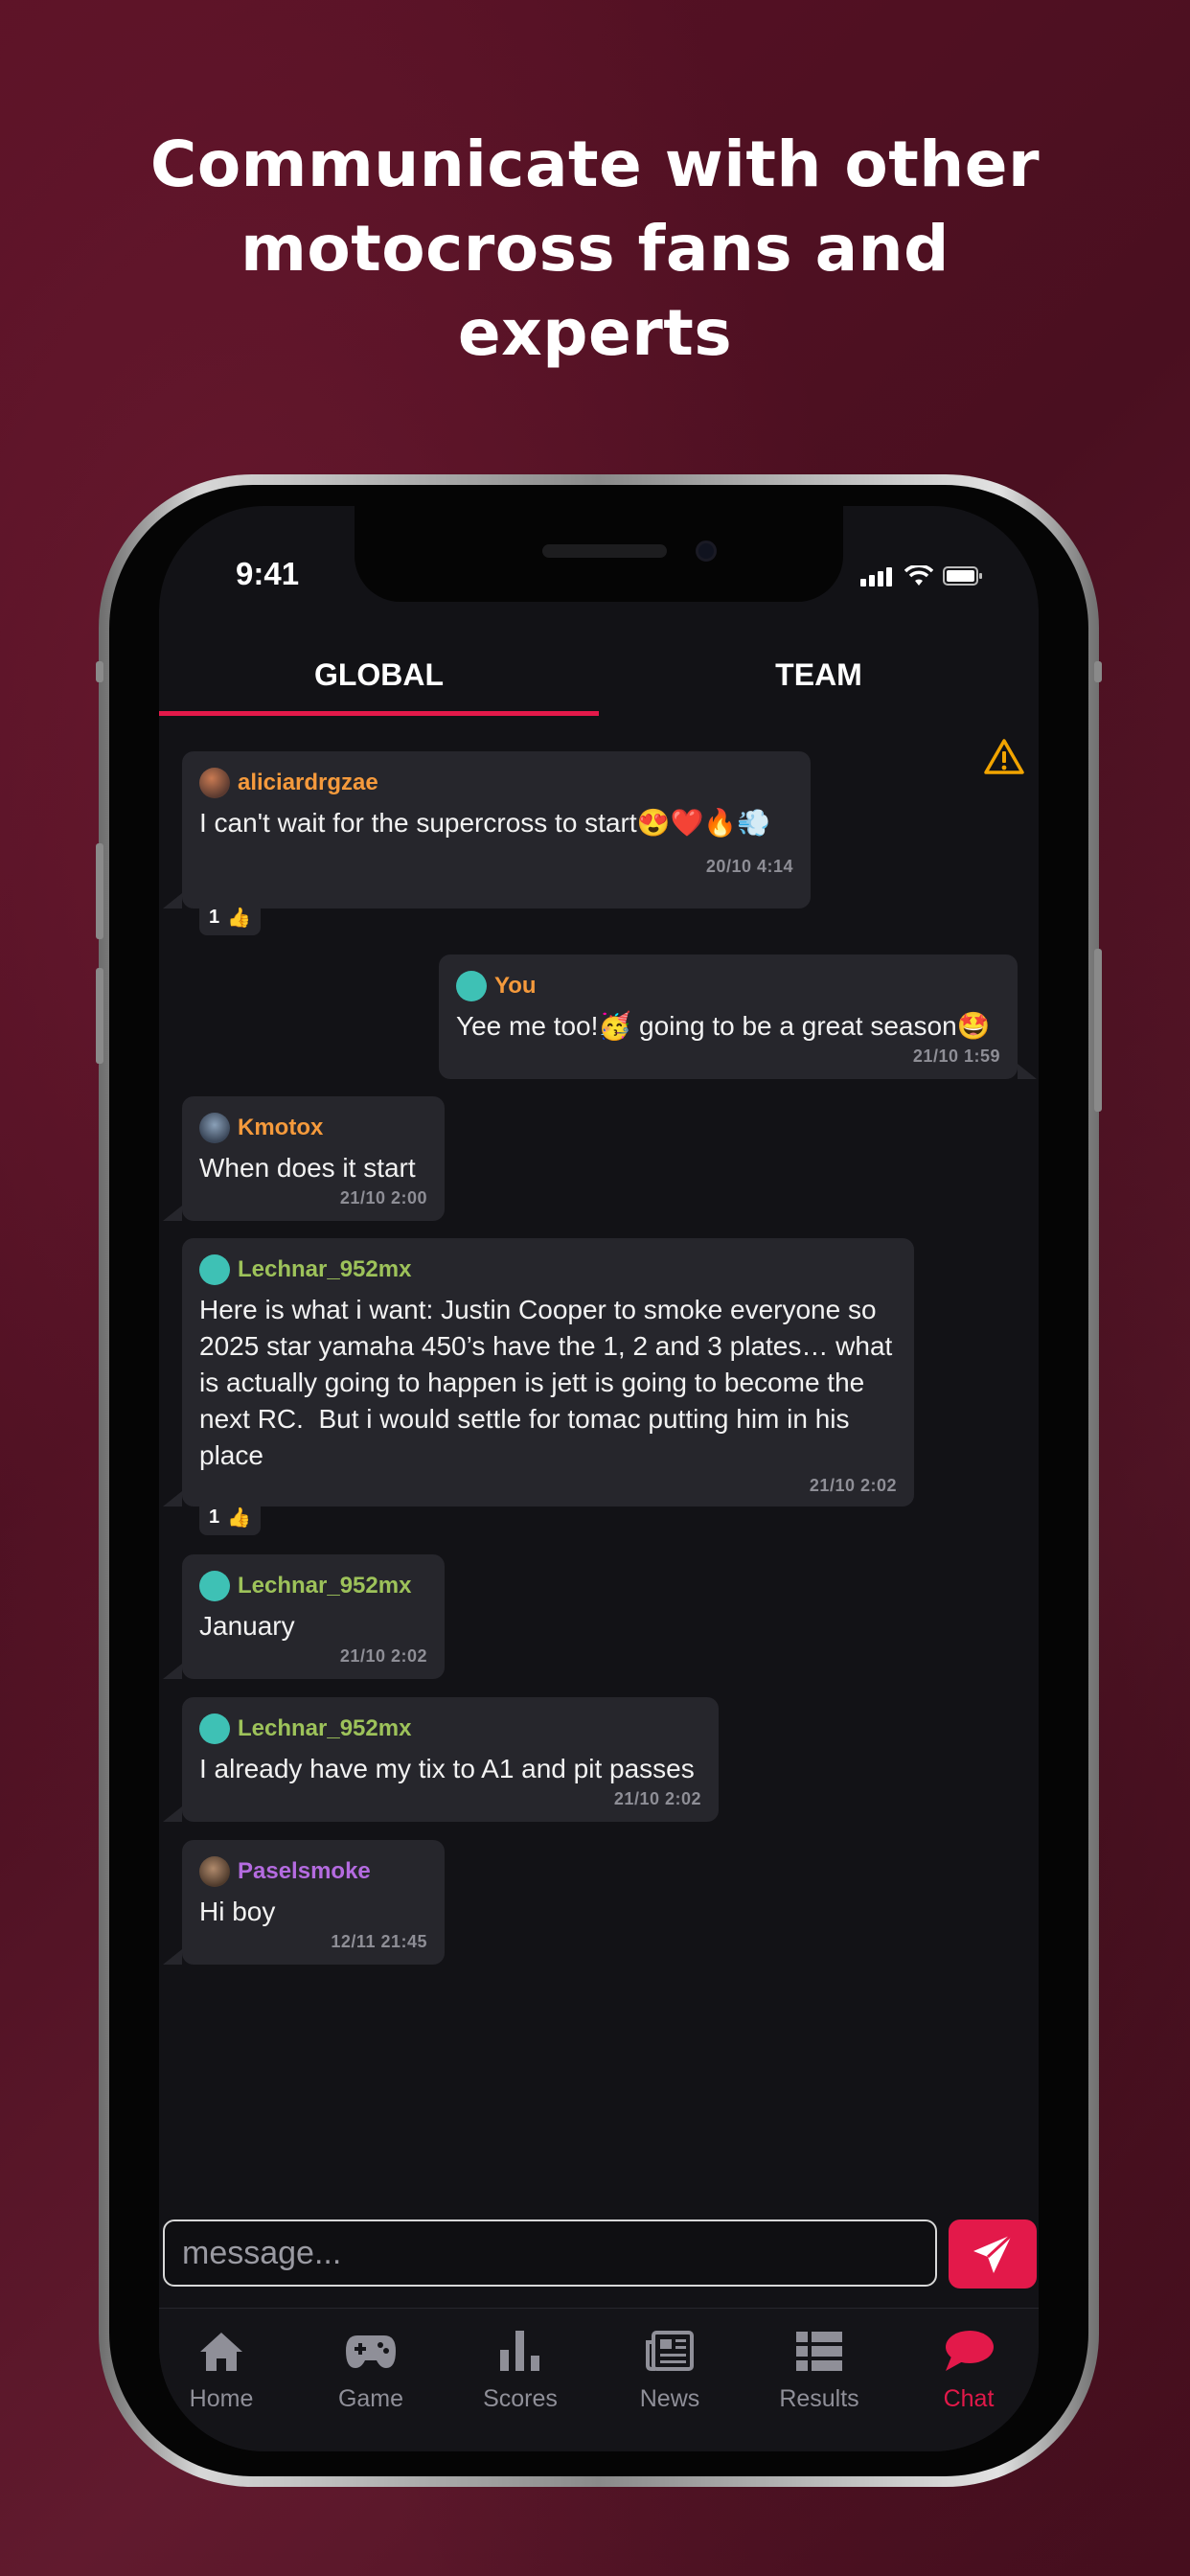 Image resolution: width=1190 pixels, height=2576 pixels. I want to click on send-button, so click(993, 2254).